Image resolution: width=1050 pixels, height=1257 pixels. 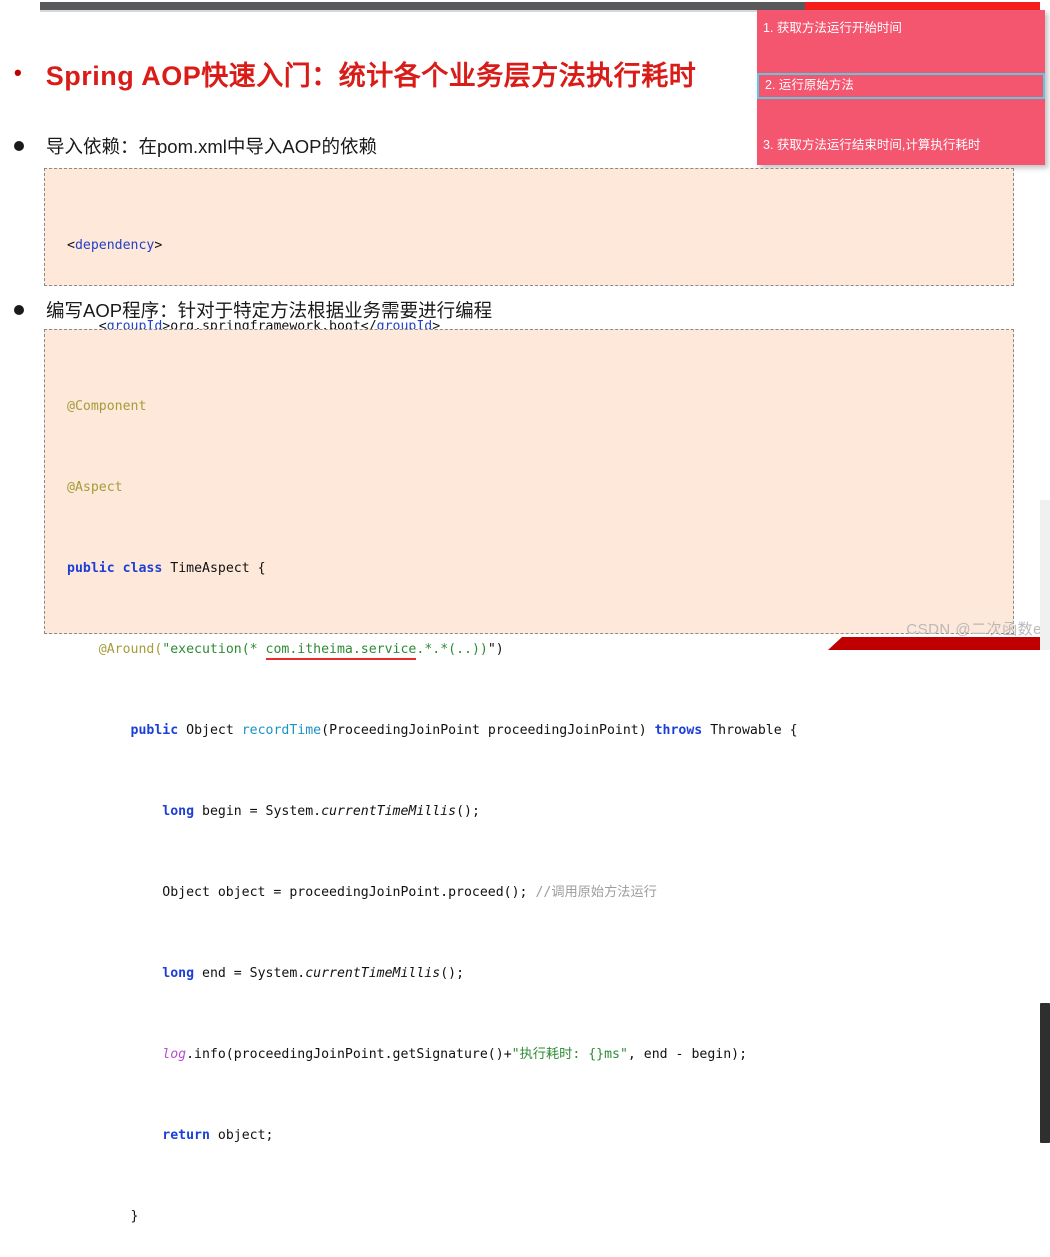 What do you see at coordinates (269, 310) in the screenshot?
I see `bullet-item-2-label: 编写AOP程序：针对于特定方法根据业务需要进行编程` at bounding box center [269, 310].